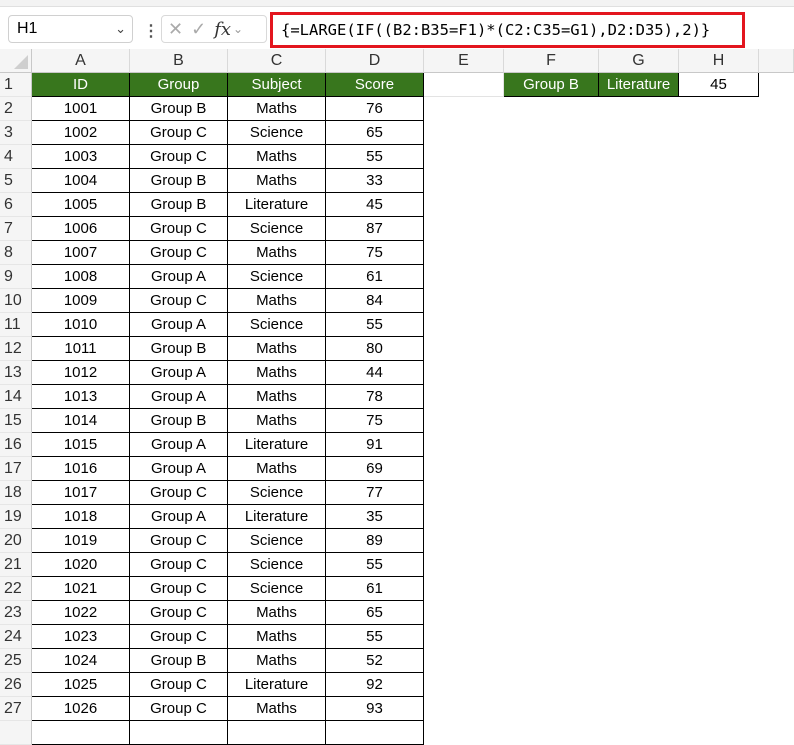 Image resolution: width=794 pixels, height=745 pixels. I want to click on table-cell: 1006, so click(81, 229).